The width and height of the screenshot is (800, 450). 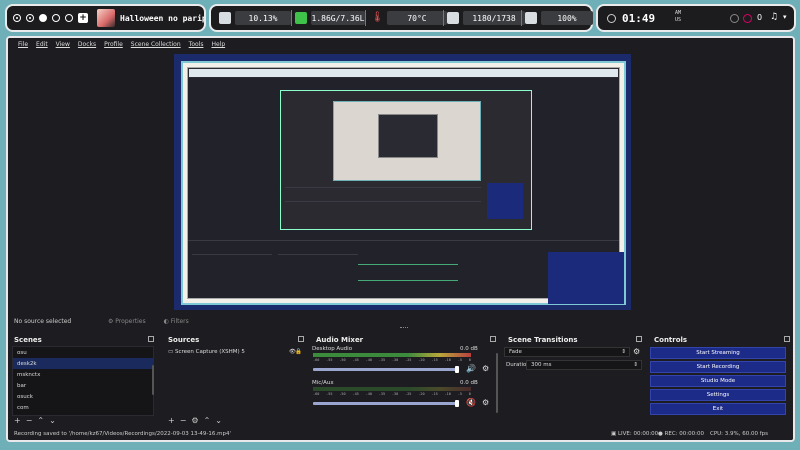 What do you see at coordinates (42, 44) in the screenshot?
I see `menu-edit: Edit` at bounding box center [42, 44].